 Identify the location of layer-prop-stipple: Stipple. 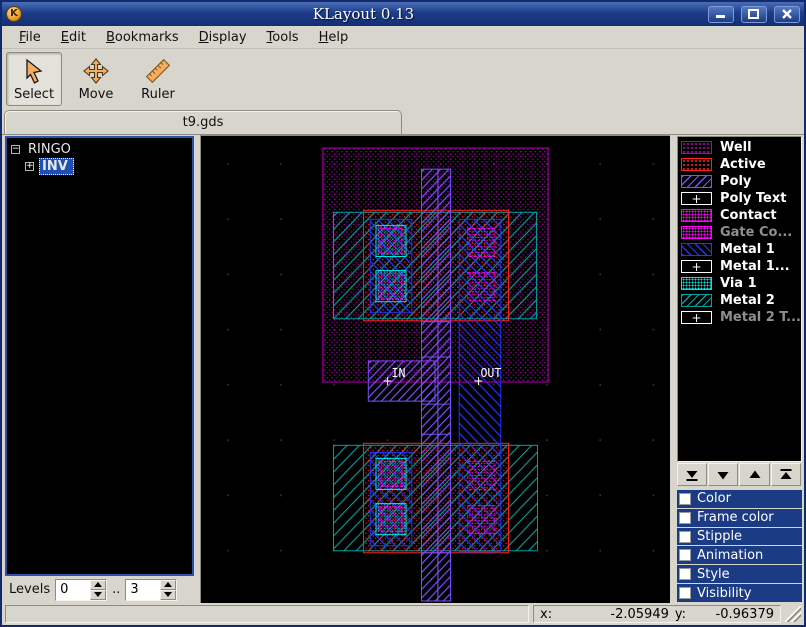
(739, 536).